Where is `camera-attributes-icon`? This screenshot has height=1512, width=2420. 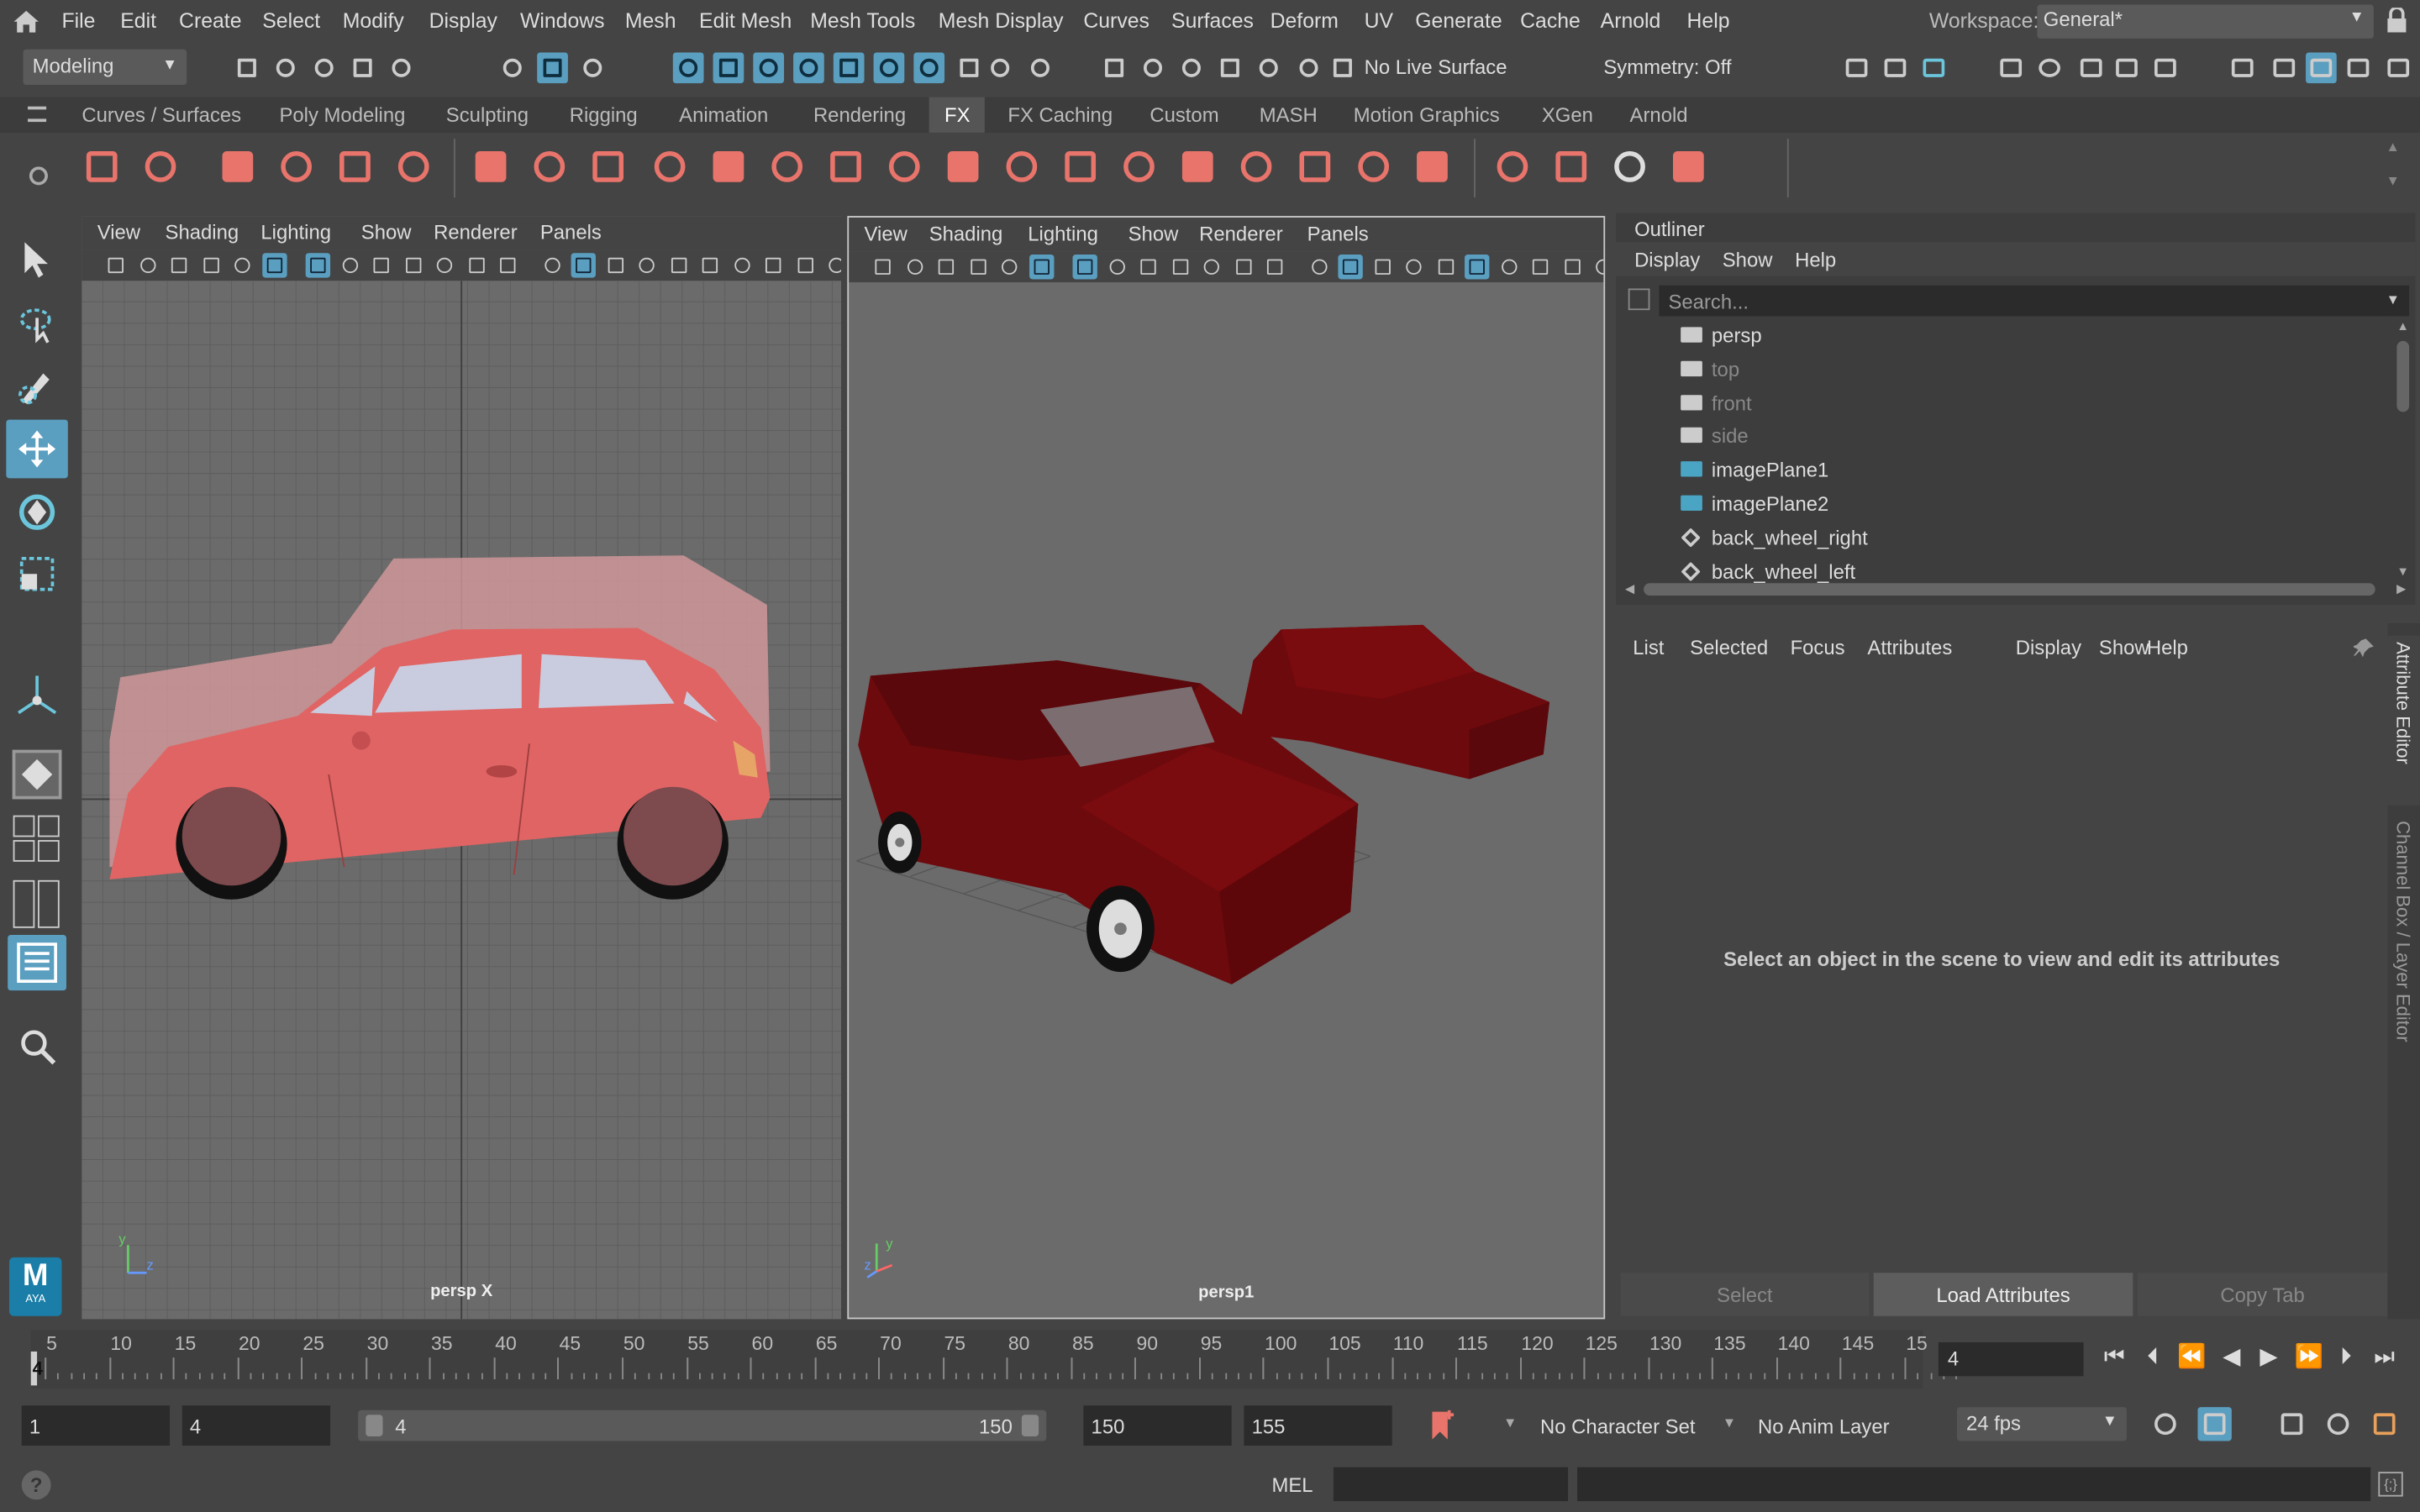 camera-attributes-icon is located at coordinates (147, 265).